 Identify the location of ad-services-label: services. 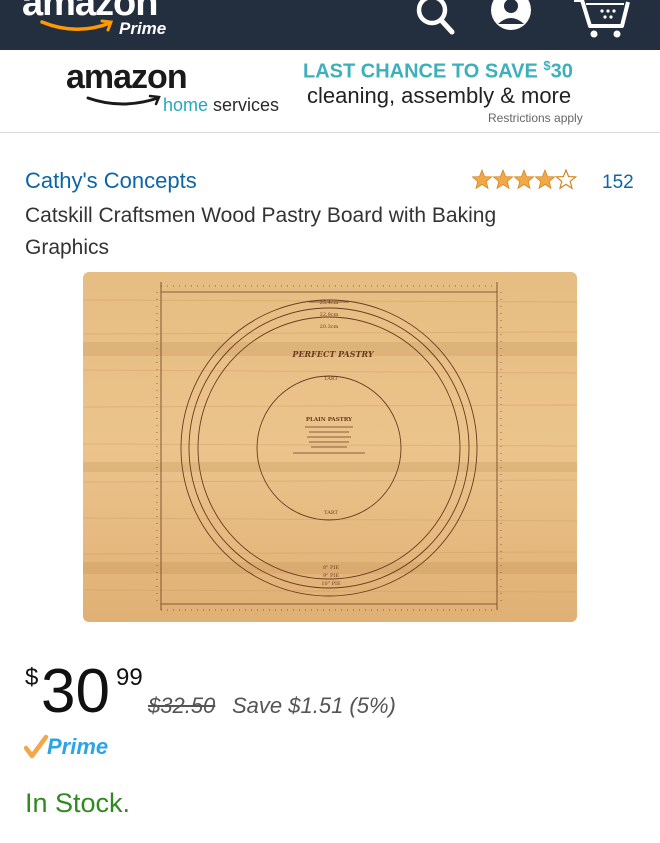
(246, 105).